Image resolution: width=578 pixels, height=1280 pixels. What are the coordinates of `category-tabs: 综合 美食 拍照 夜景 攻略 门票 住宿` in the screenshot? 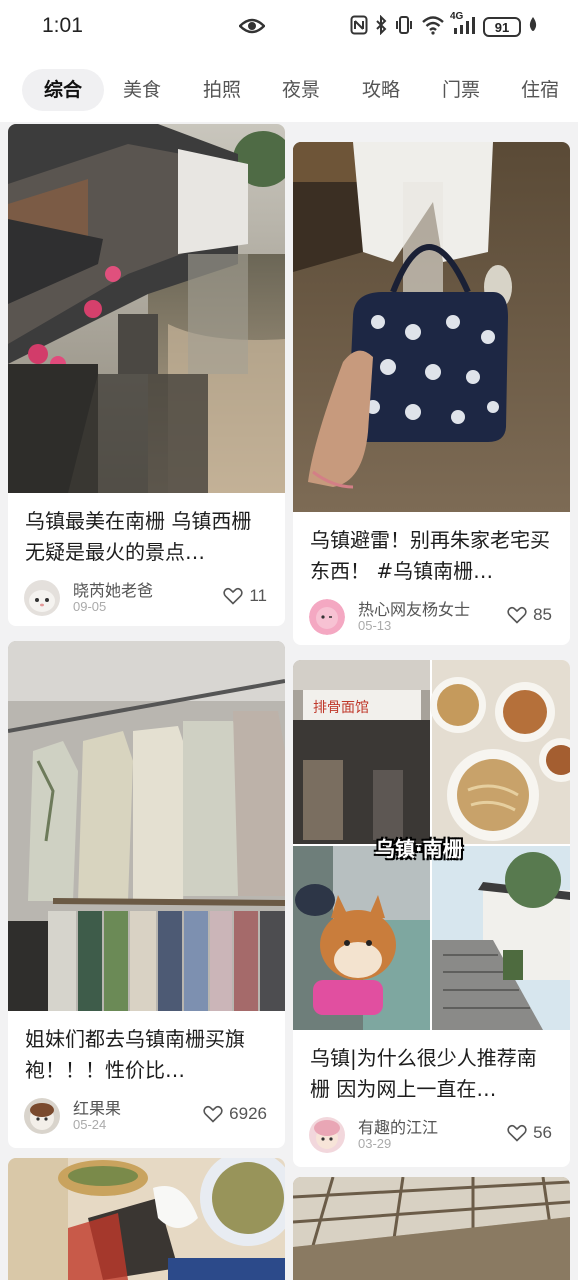 It's located at (289, 89).